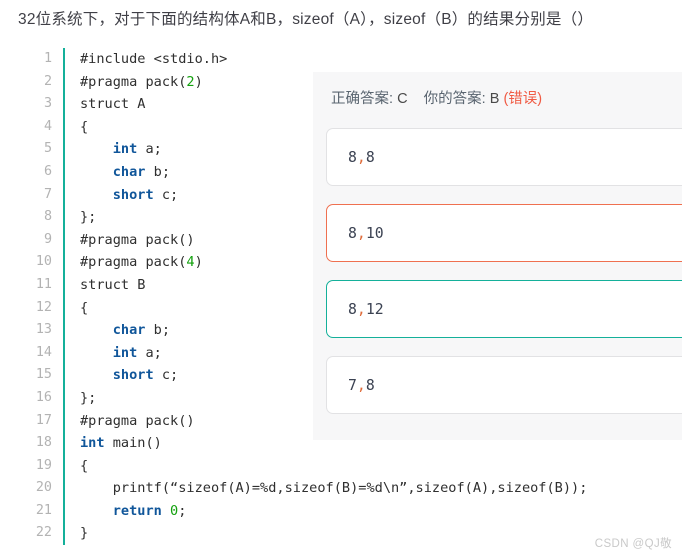 The image size is (682, 560). I want to click on line-number: 19, so click(43, 465).